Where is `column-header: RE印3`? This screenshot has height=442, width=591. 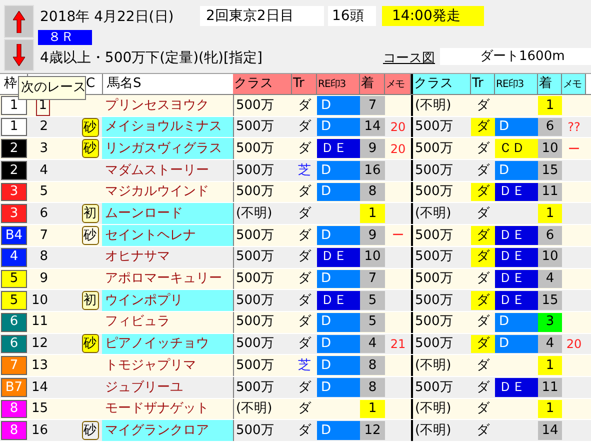
column-header: RE印3 is located at coordinates (338, 84).